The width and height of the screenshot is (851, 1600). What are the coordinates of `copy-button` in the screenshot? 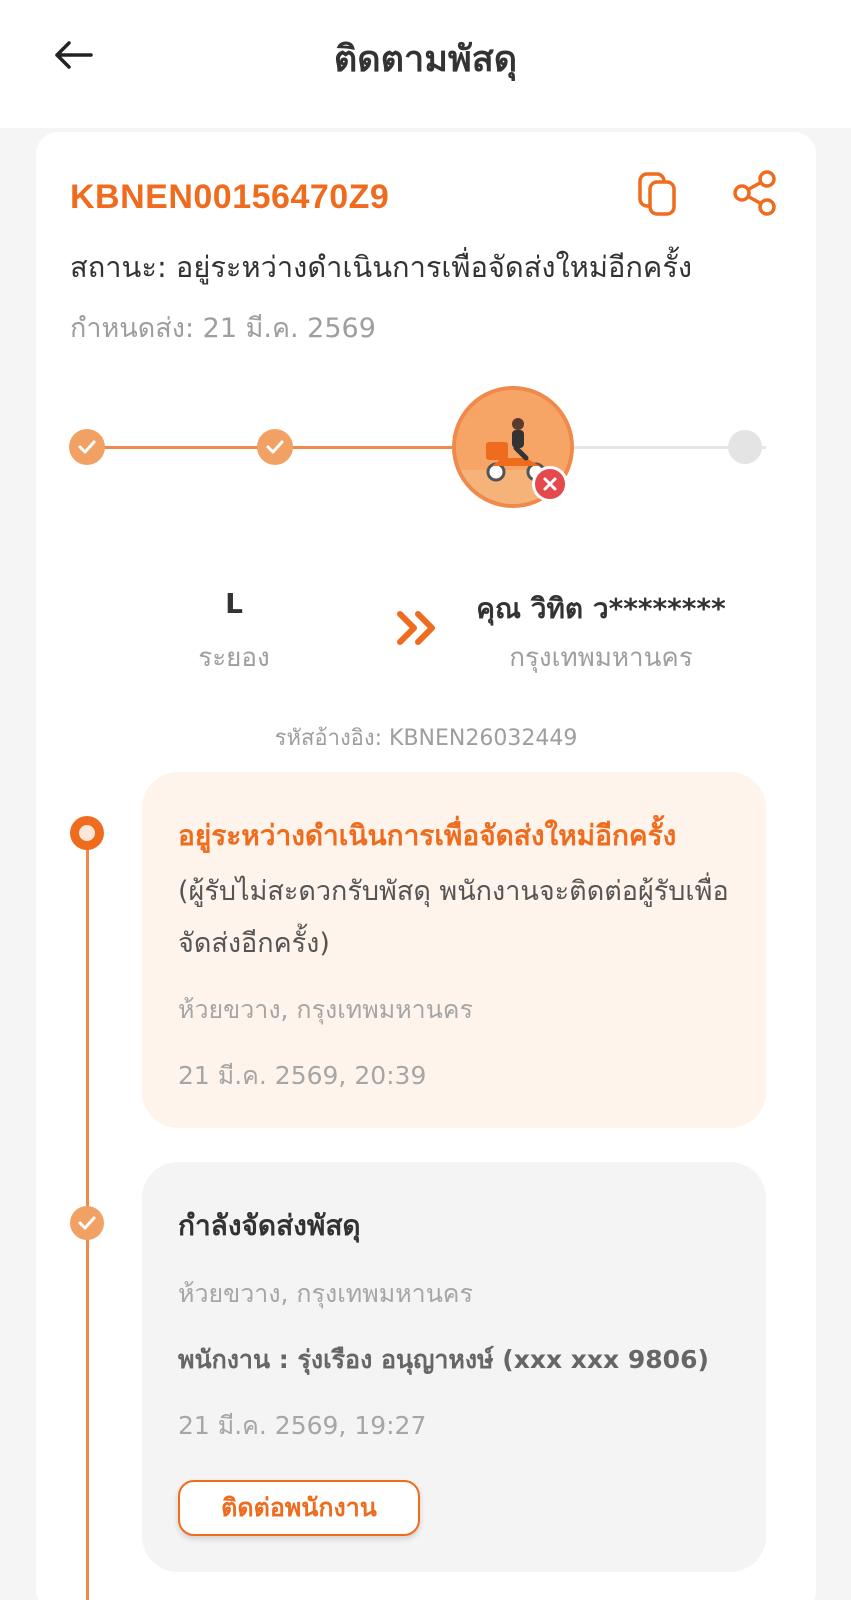 It's located at (659, 195).